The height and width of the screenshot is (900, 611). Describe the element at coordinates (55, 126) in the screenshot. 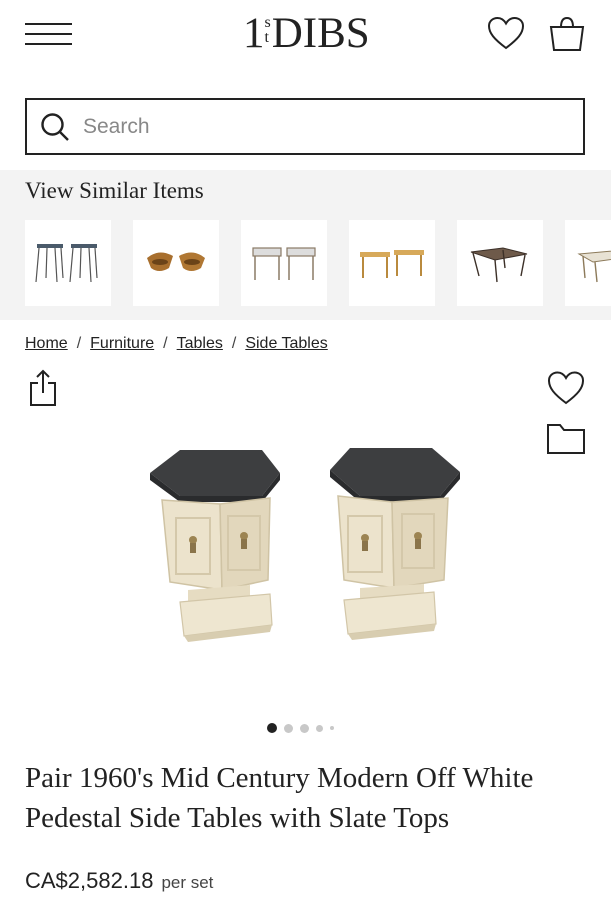

I see `search-icon` at that location.